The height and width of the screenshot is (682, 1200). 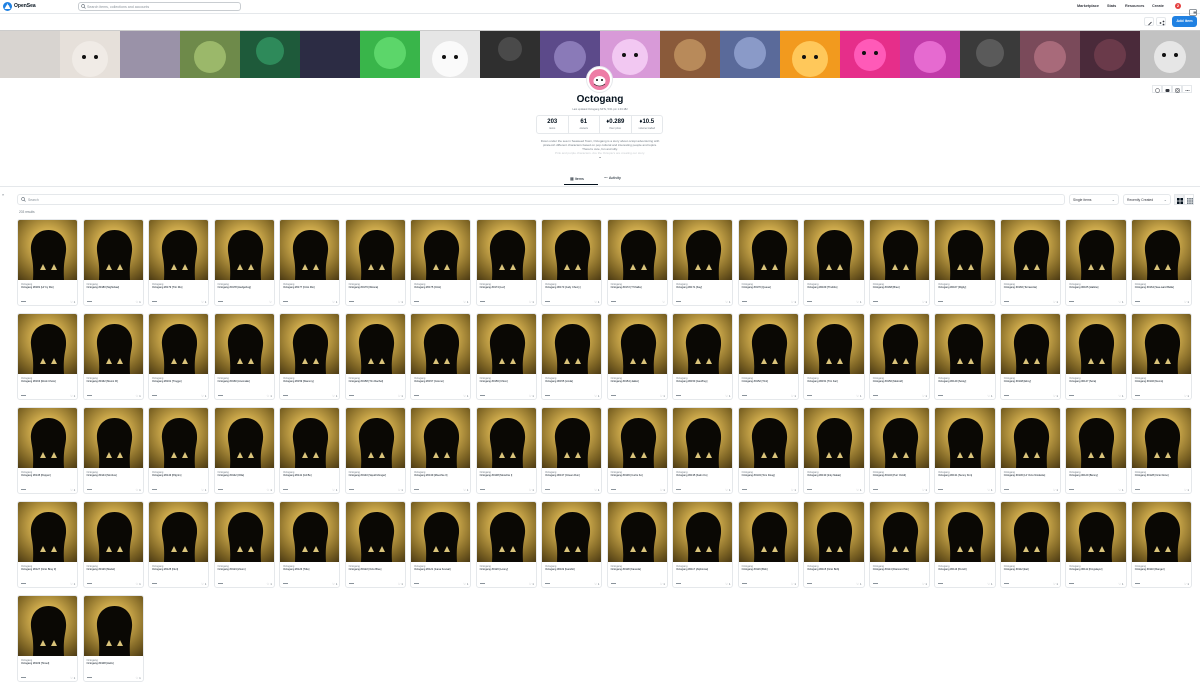 I want to click on card-item-name: Octogang #0143 [Pilgrim], so click(x=174, y=475).